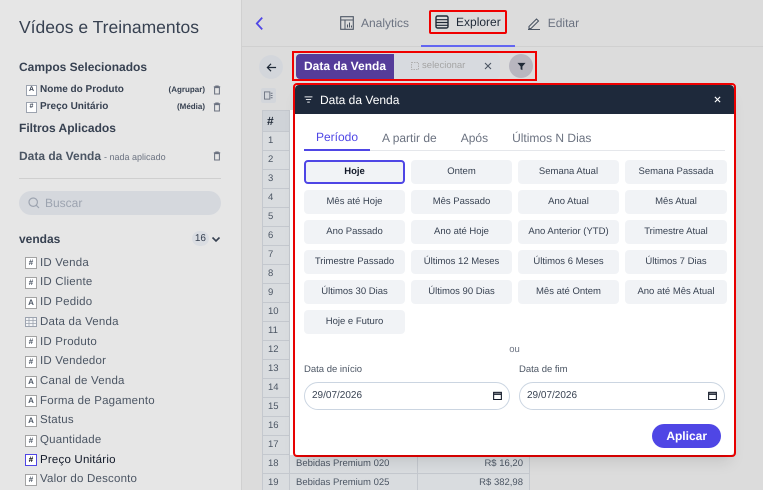 This screenshot has width=763, height=490. What do you see at coordinates (409, 137) in the screenshot?
I see `period-tab: A partir de` at bounding box center [409, 137].